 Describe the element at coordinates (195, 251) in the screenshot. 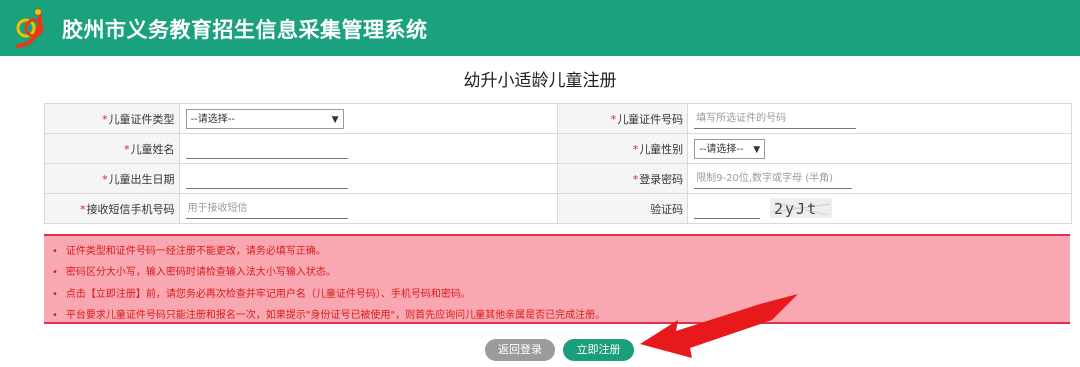

I see `notice-text: 证件类型和证件号码一经注册不能更改，请务必填写正确。` at that location.